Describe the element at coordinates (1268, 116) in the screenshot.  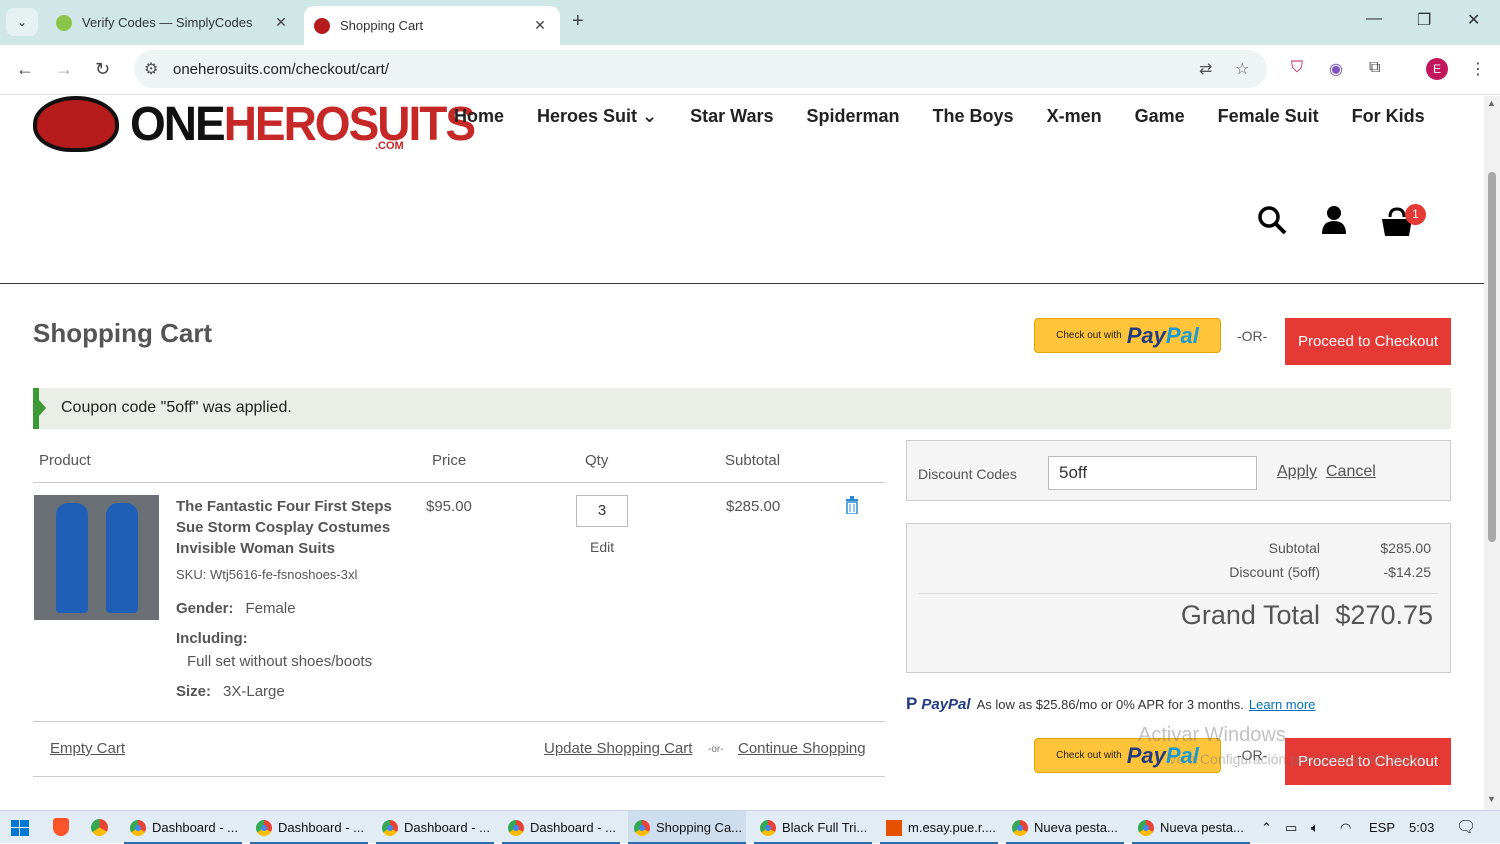
I see `nav-female-suit: Female Suit` at that location.